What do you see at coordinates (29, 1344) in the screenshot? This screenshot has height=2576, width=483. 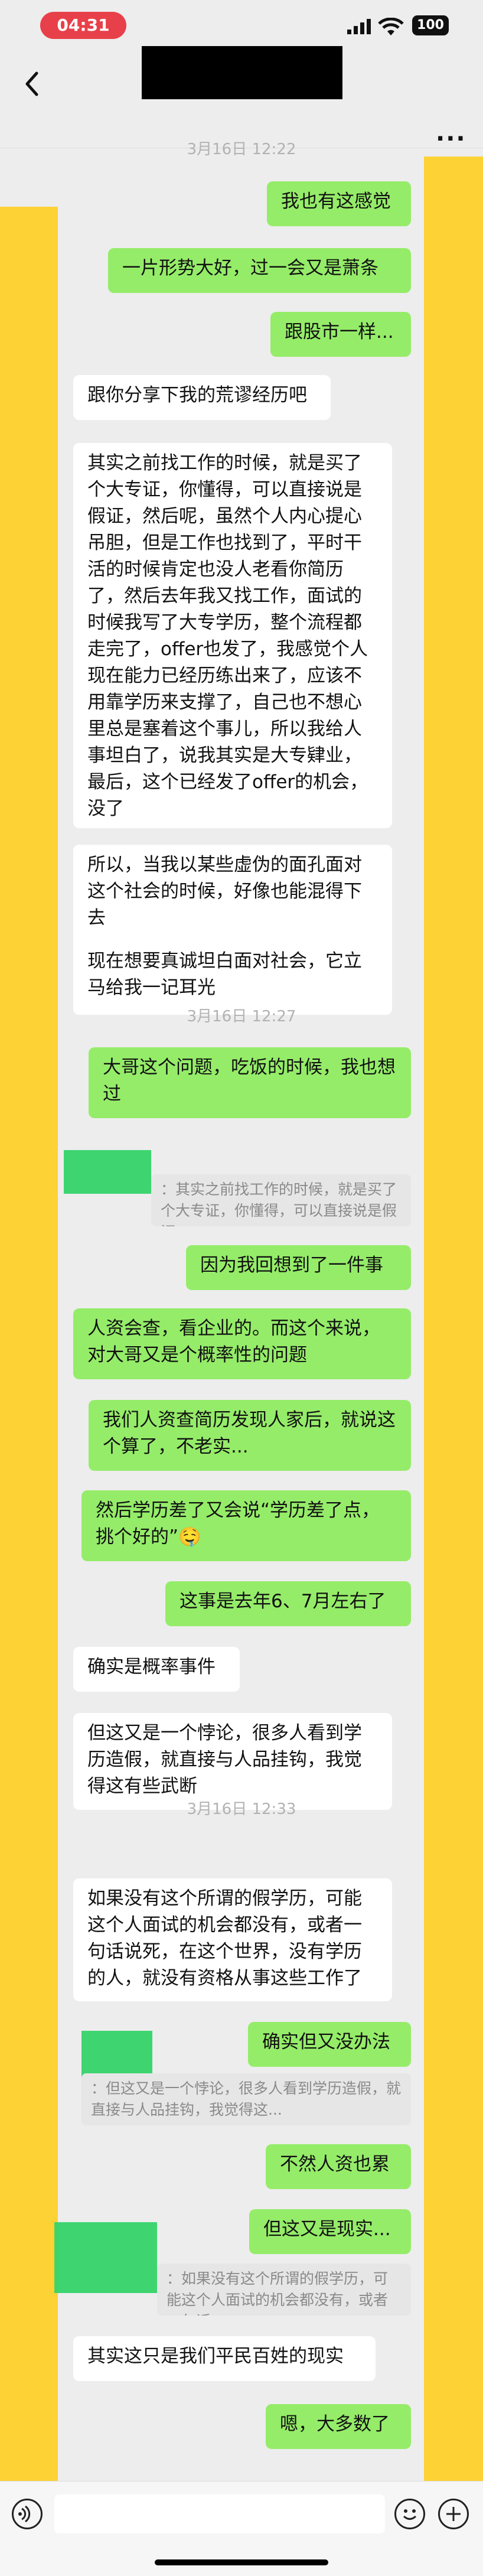 I see `left-overlay-bar` at bounding box center [29, 1344].